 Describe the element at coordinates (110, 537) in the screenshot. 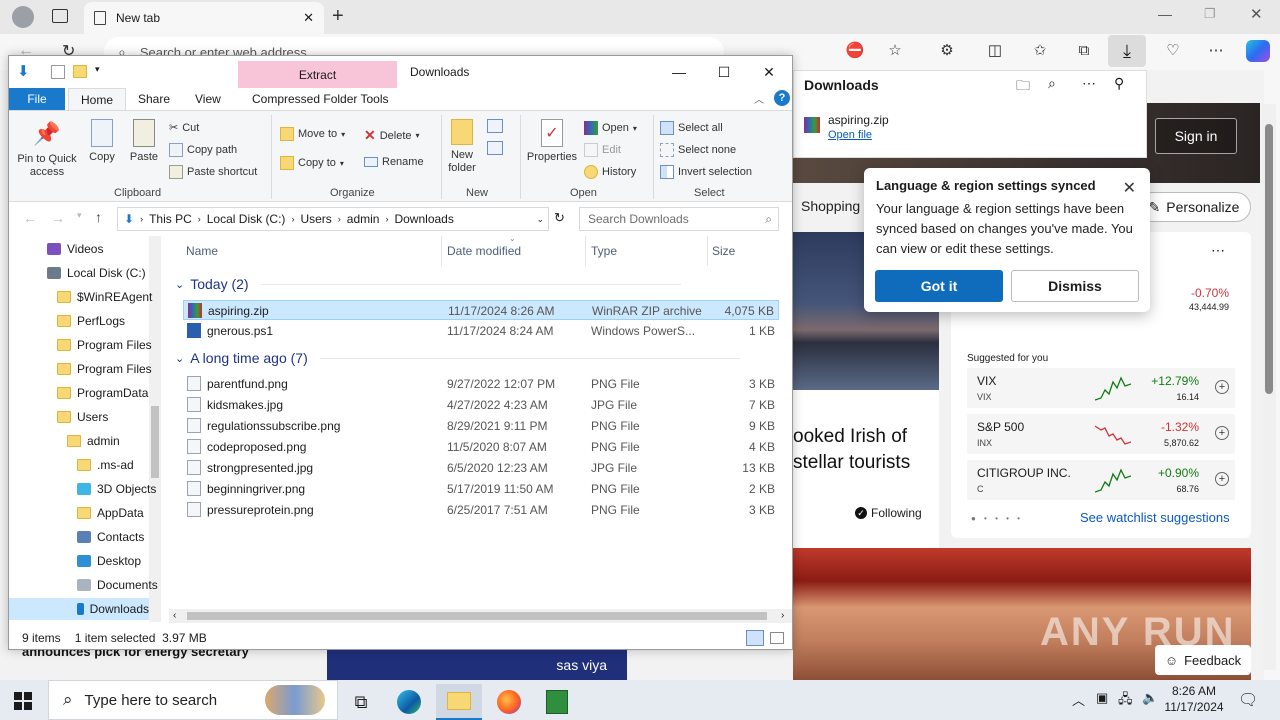

I see `nav-item: Contacts` at that location.